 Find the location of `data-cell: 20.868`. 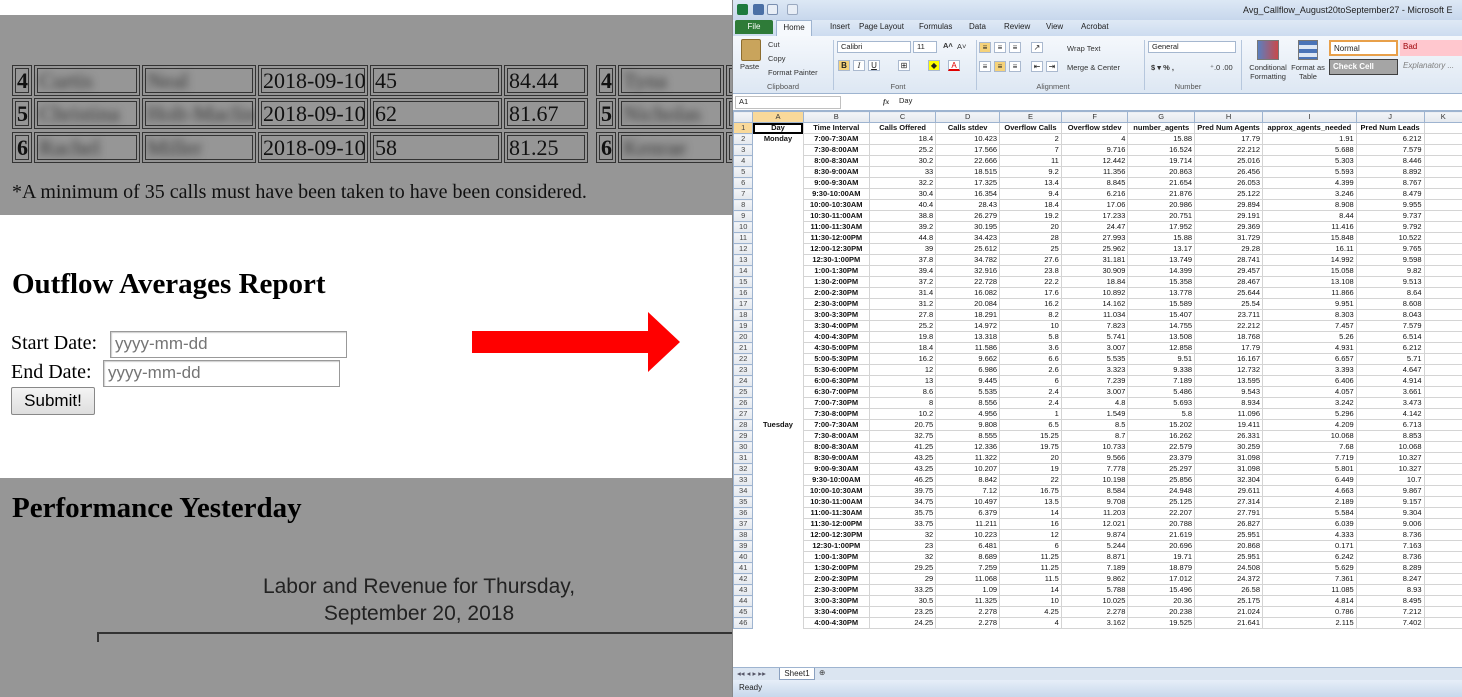

data-cell: 20.868 is located at coordinates (1229, 546).